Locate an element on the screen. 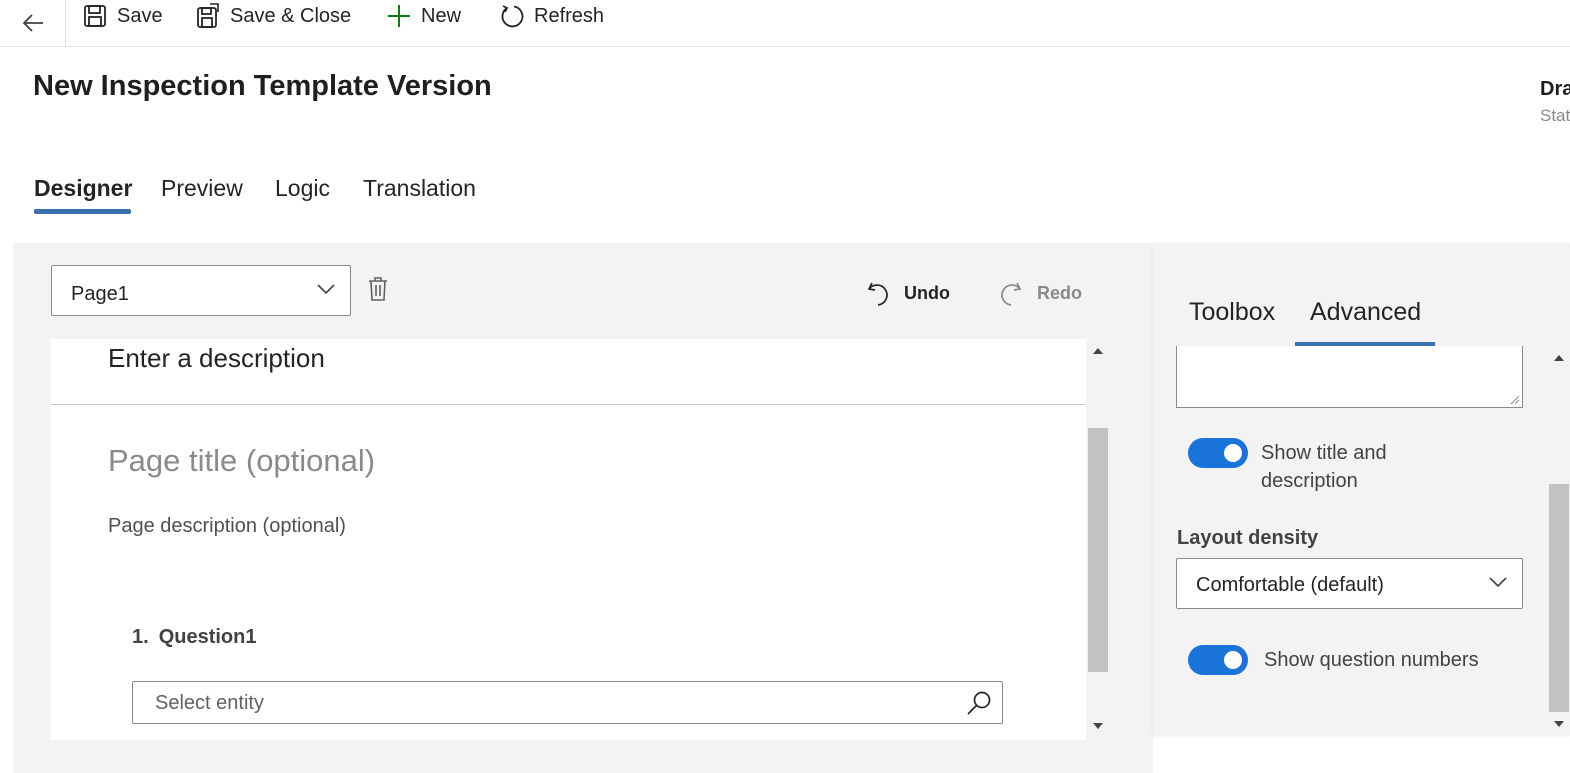 Image resolution: width=1570 pixels, height=773 pixels. active-tab-indicator is located at coordinates (82, 211).